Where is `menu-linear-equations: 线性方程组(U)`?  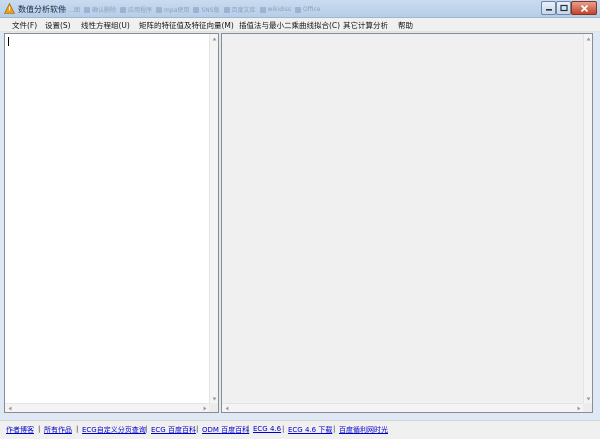
menu-linear-equations: 线性方程组(U) is located at coordinates (105, 25).